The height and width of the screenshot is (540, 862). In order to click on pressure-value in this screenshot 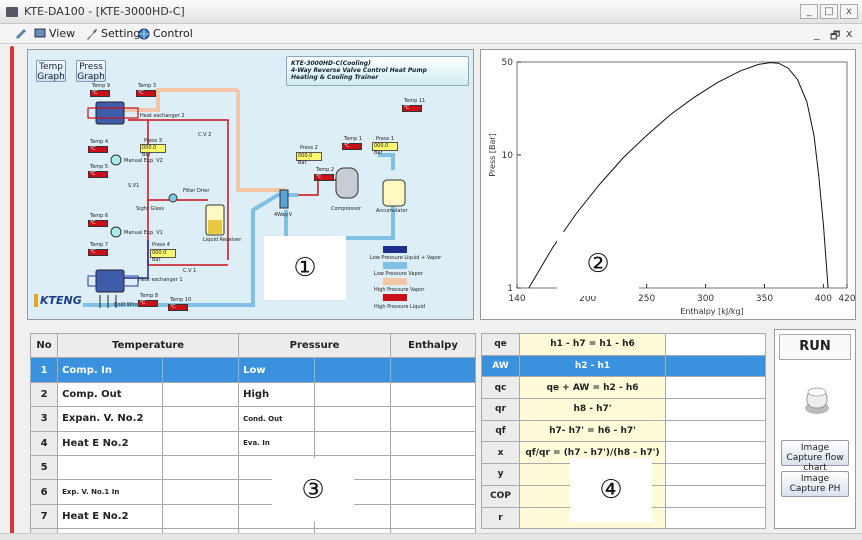, I will do `click(353, 370)`.